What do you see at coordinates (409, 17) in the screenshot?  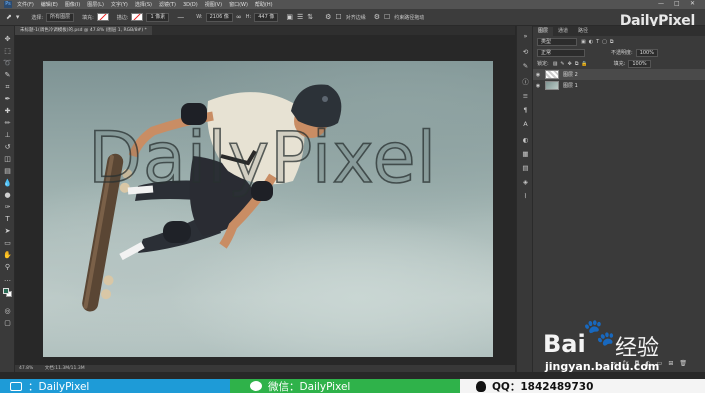 I see `constrain-path-label: 约束路径拖动` at bounding box center [409, 17].